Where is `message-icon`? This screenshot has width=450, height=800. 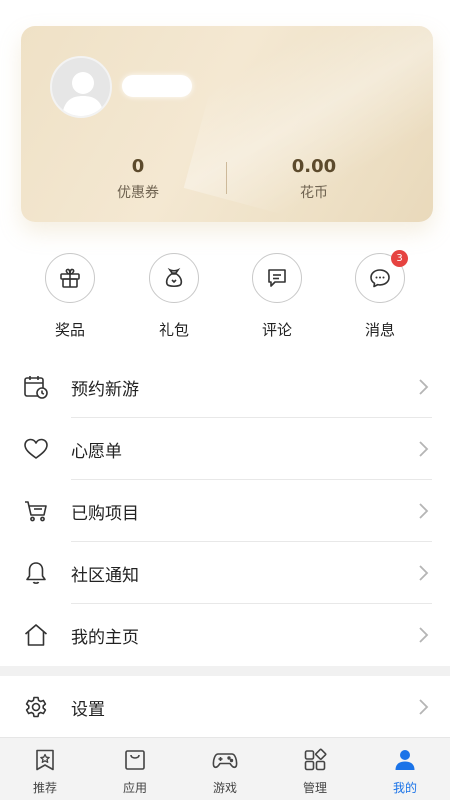 message-icon is located at coordinates (380, 278).